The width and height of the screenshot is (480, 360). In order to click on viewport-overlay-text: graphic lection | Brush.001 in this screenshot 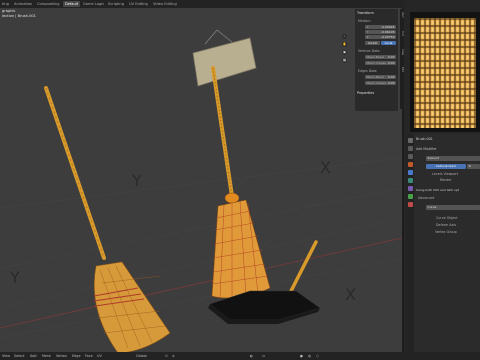, I will do `click(19, 13)`.